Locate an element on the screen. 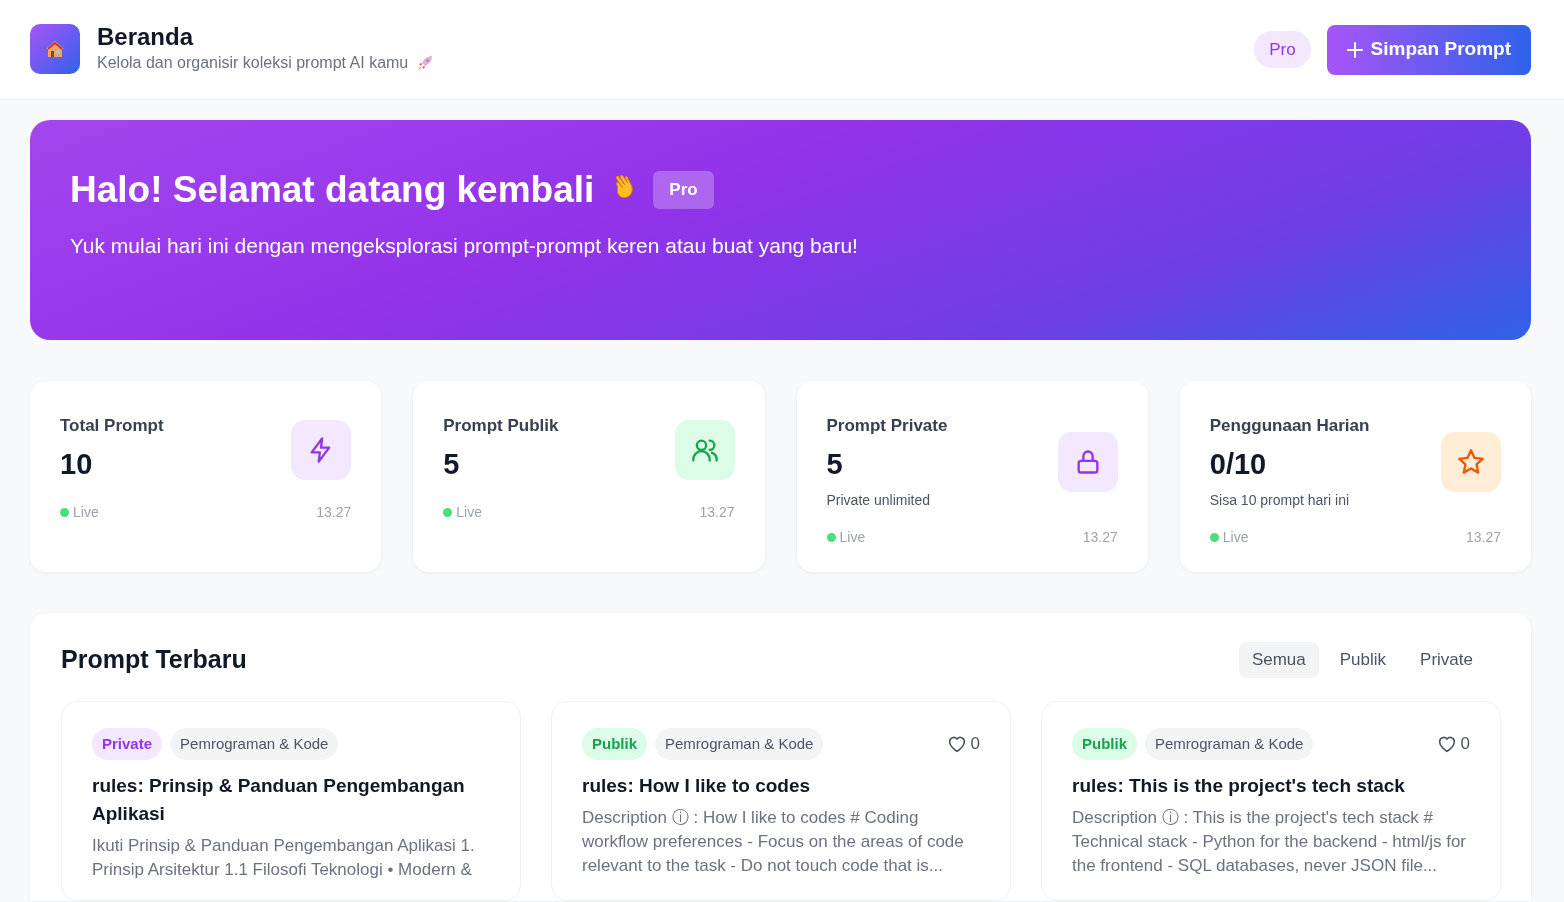 The width and height of the screenshot is (1564, 902). rocket-icon is located at coordinates (425, 62).